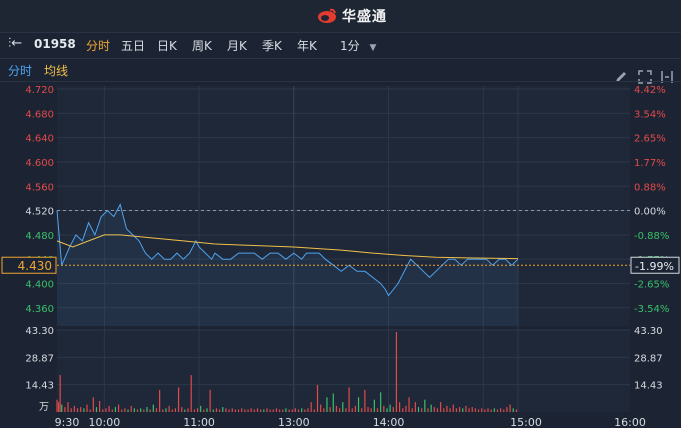  Describe the element at coordinates (526, 422) in the screenshot. I see `x-tick-label: 15:00` at that location.